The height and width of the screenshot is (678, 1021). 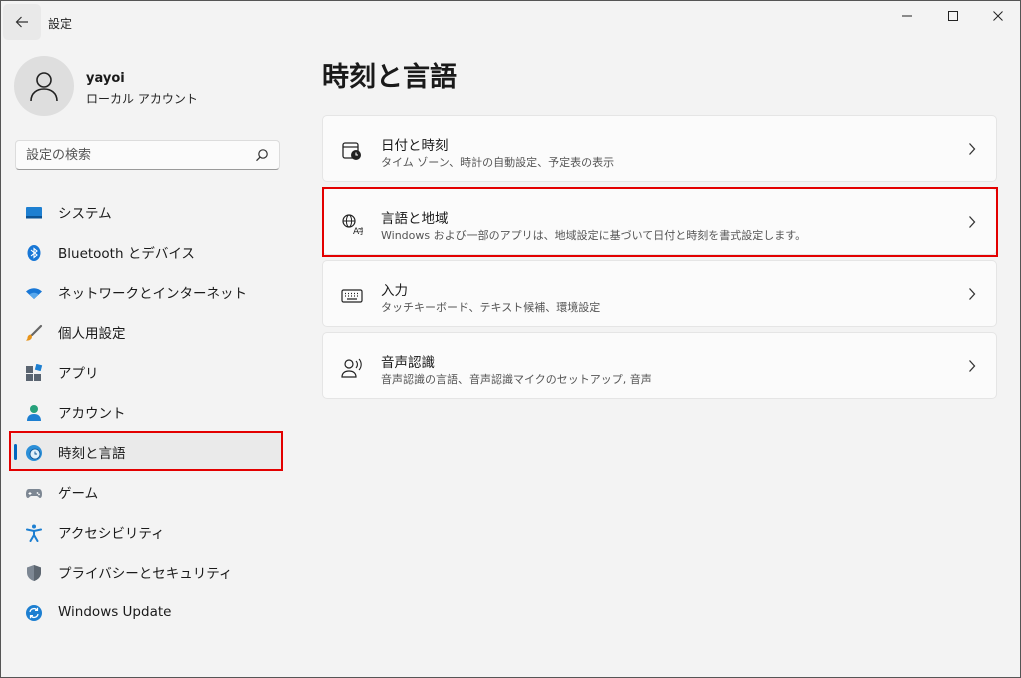 What do you see at coordinates (105, 78) in the screenshot?
I see `user-name: yayoi` at bounding box center [105, 78].